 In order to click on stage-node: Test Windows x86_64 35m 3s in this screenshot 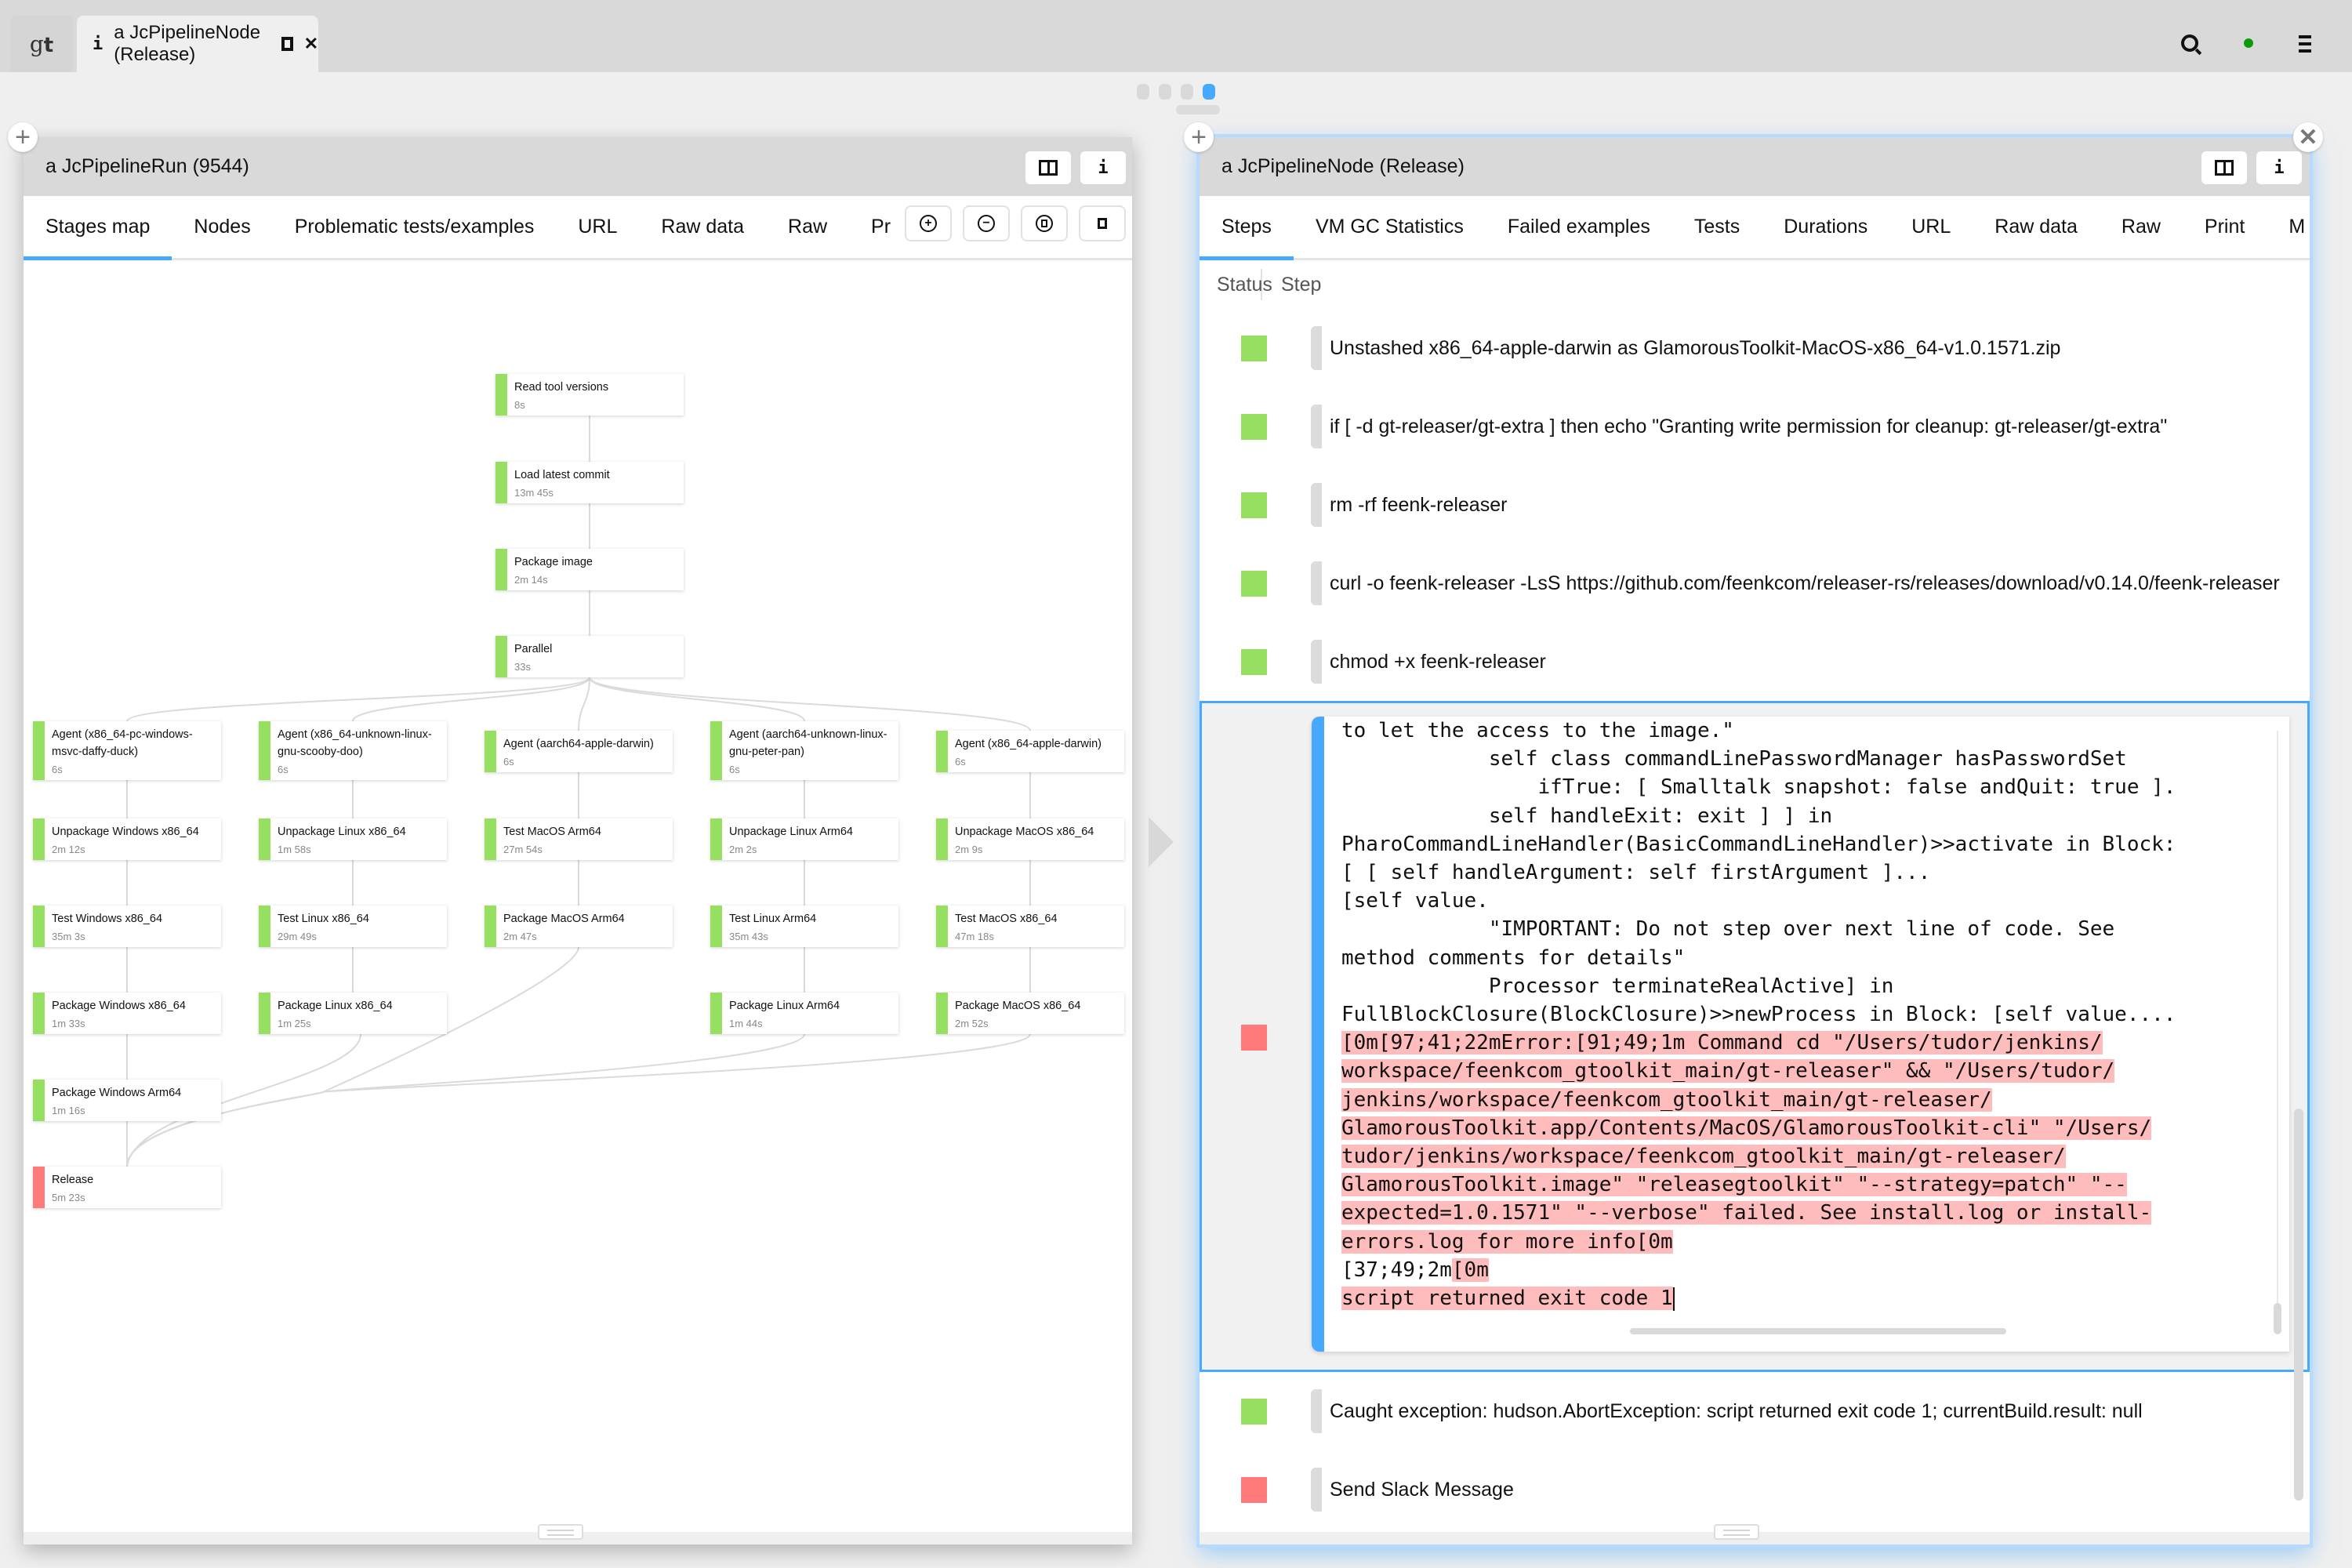, I will do `click(127, 926)`.